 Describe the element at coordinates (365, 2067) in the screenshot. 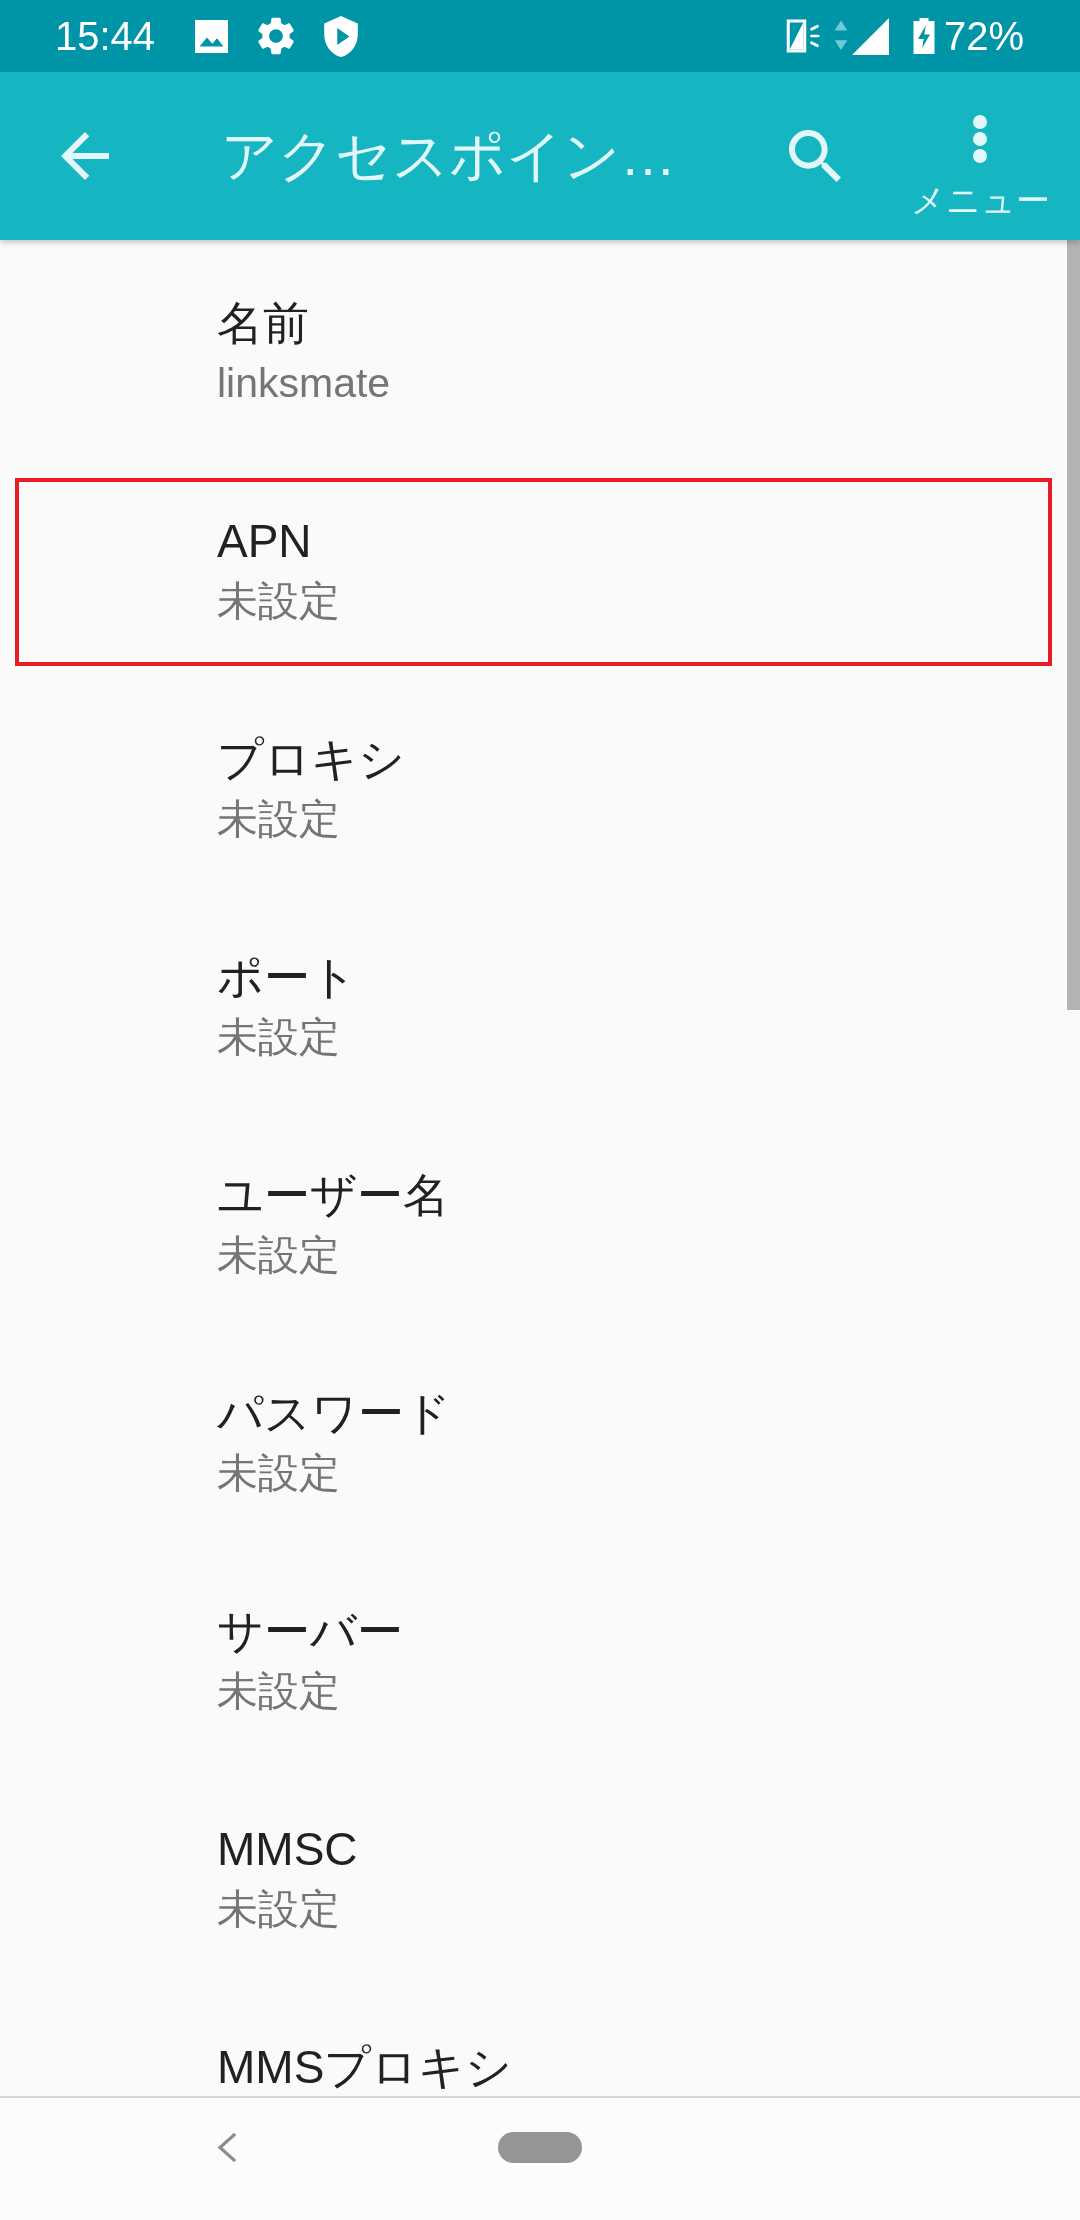

I see `setting-title: MMSプロキシ` at that location.